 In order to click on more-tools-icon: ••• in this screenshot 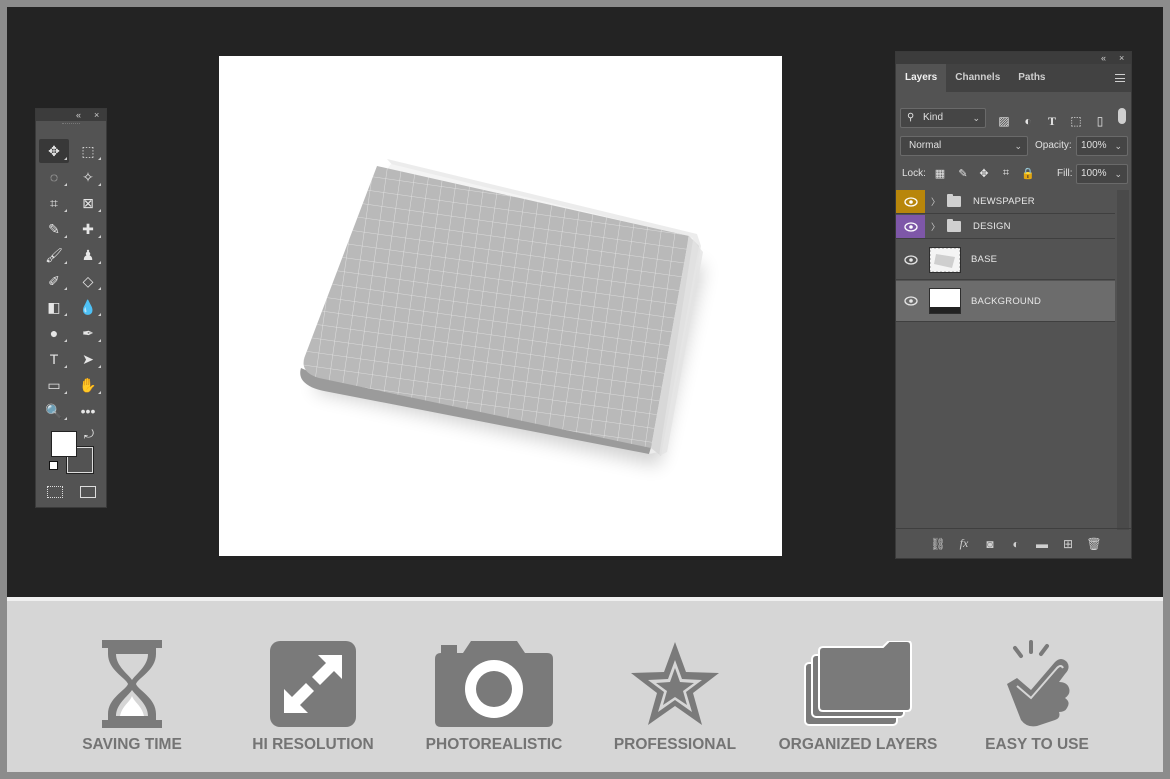, I will do `click(88, 411)`.